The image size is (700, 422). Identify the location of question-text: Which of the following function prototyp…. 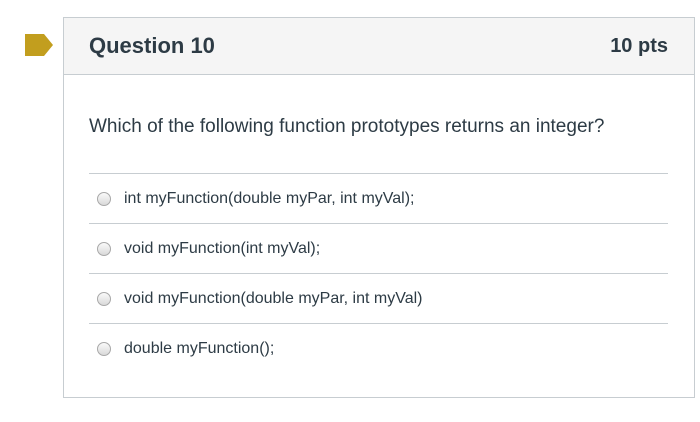
(347, 126).